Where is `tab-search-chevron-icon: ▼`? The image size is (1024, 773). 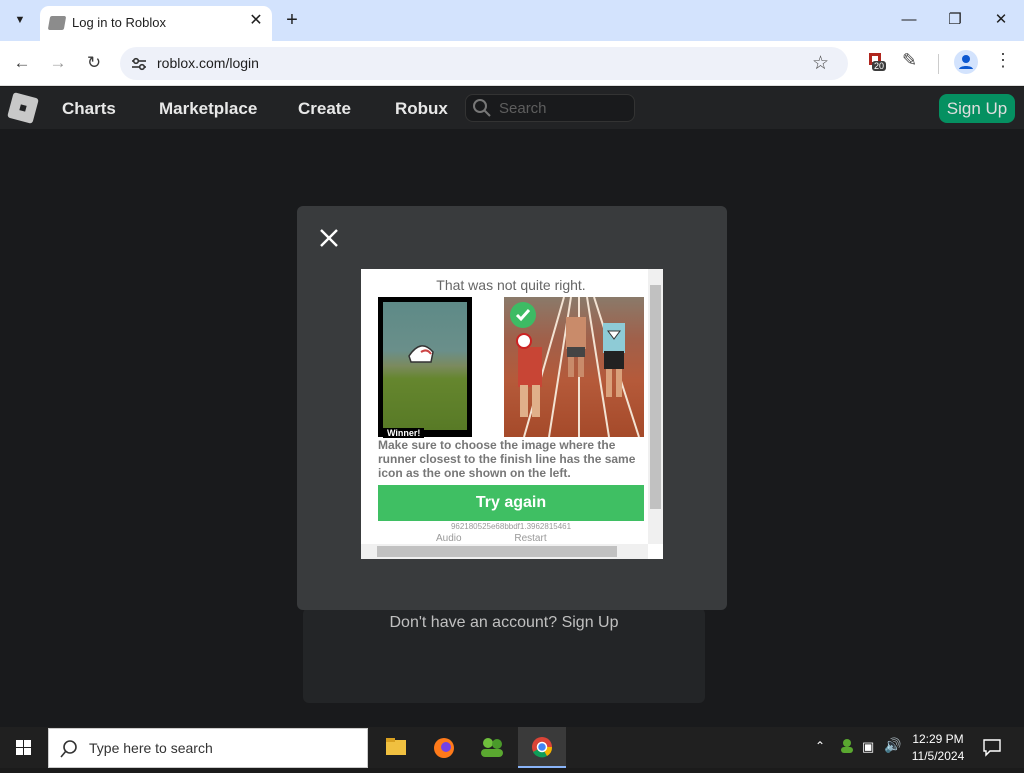 tab-search-chevron-icon: ▼ is located at coordinates (20, 20).